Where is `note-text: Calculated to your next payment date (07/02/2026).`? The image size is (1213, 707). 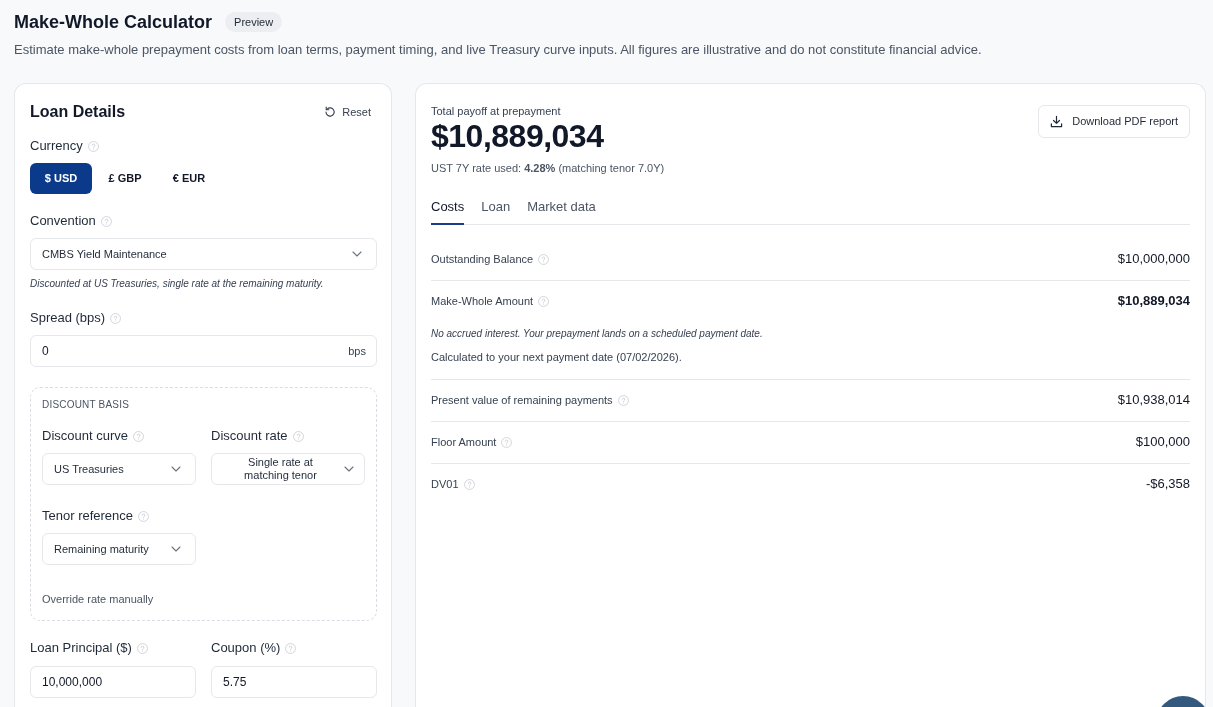 note-text: Calculated to your next payment date (07/02/2026). is located at coordinates (557, 357).